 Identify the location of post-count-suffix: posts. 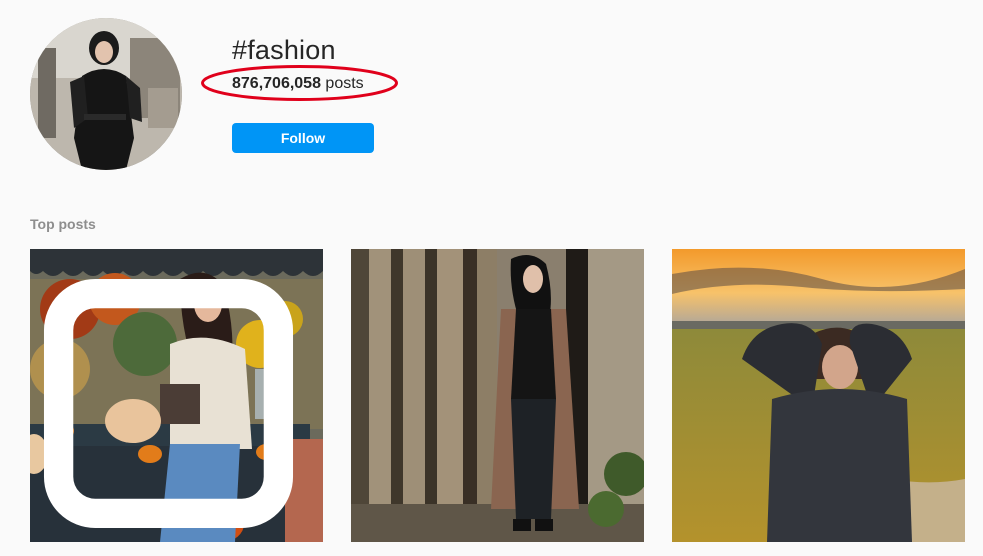
(342, 83).